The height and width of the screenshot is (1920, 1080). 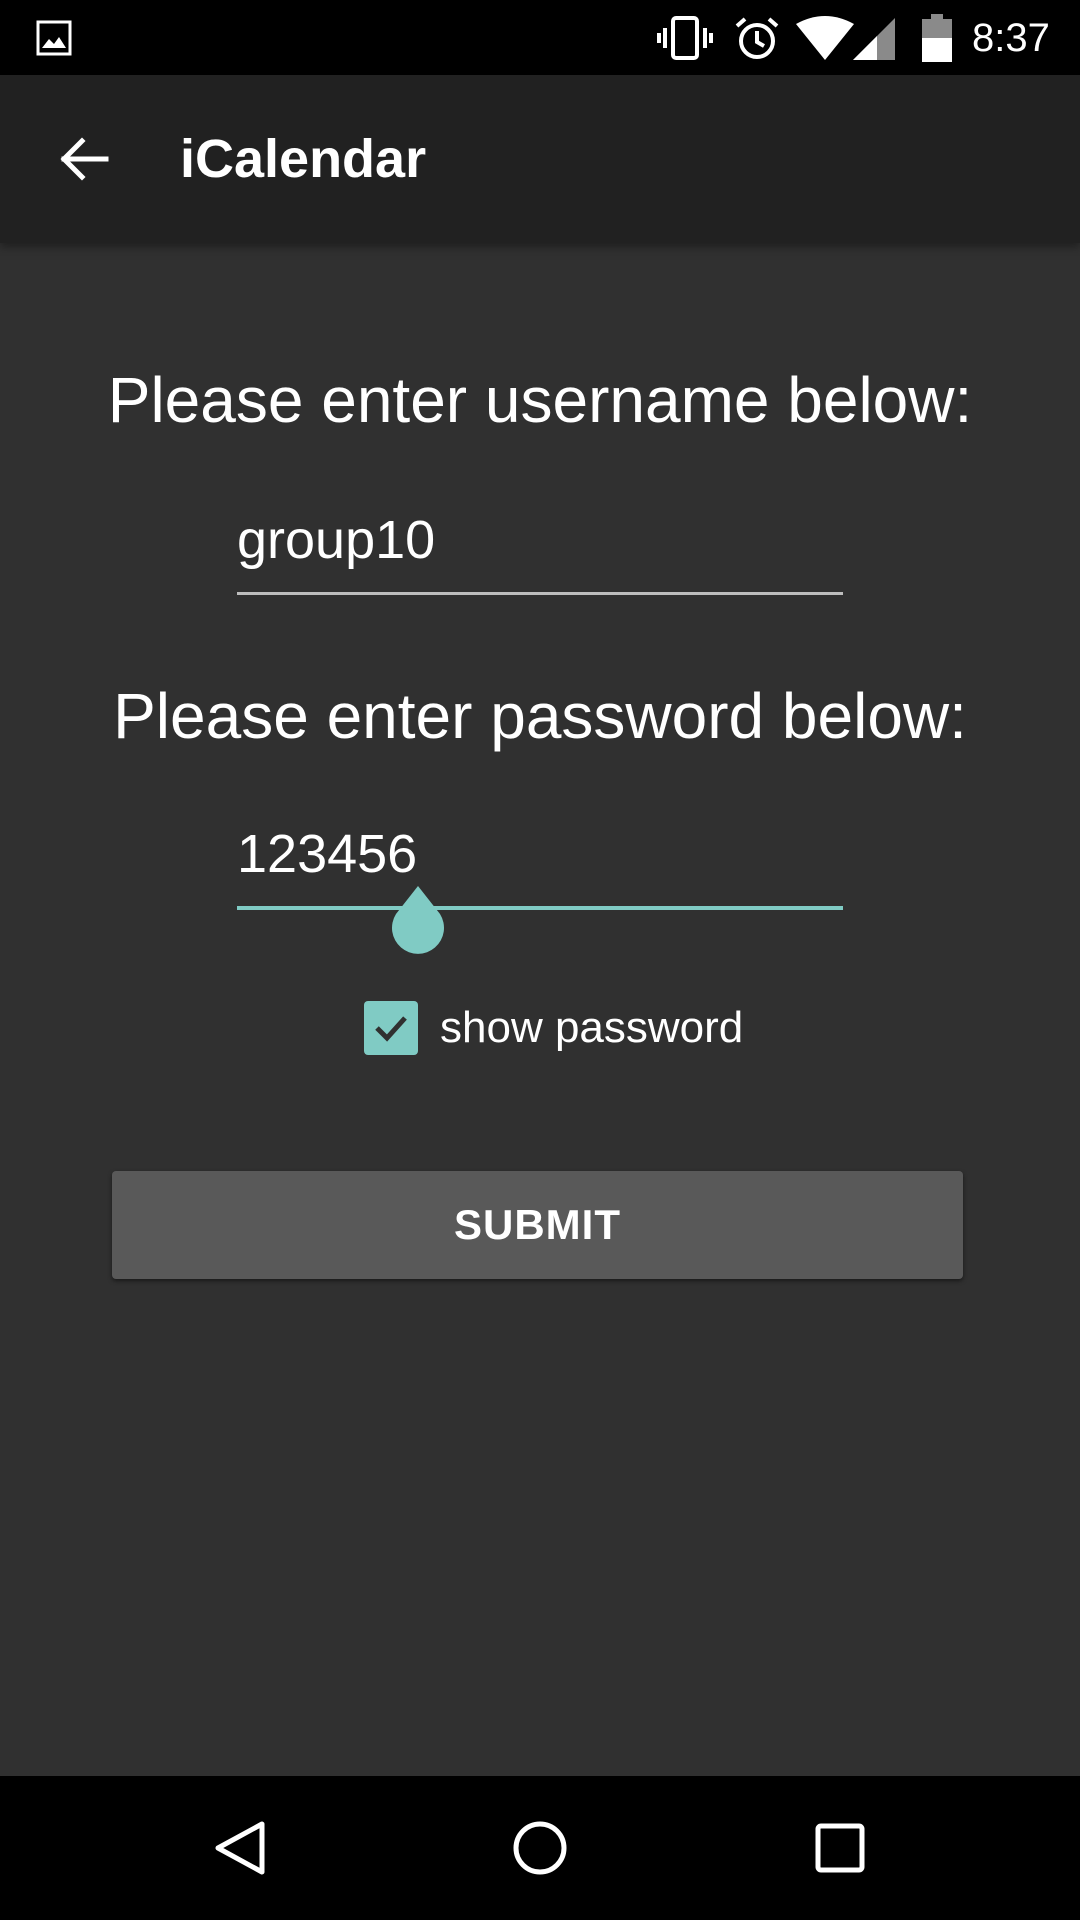 I want to click on back-button, so click(x=84, y=159).